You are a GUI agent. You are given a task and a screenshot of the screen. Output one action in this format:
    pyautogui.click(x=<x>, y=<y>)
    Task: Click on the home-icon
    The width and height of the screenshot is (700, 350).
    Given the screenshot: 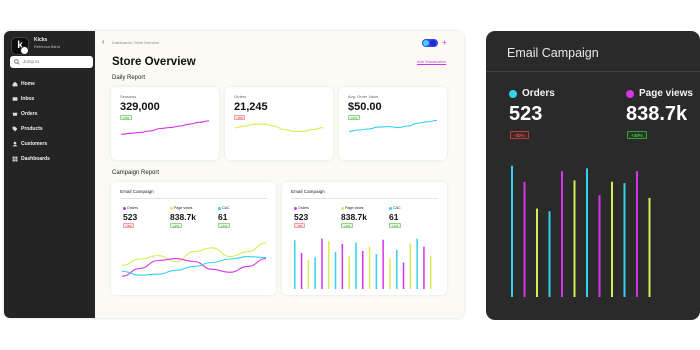 What is the action you would take?
    pyautogui.click(x=15, y=84)
    